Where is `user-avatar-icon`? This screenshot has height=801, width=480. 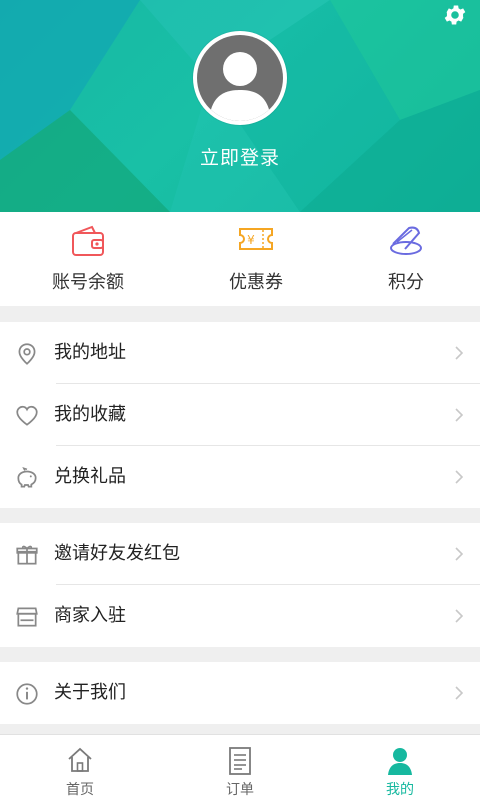 user-avatar-icon is located at coordinates (240, 78).